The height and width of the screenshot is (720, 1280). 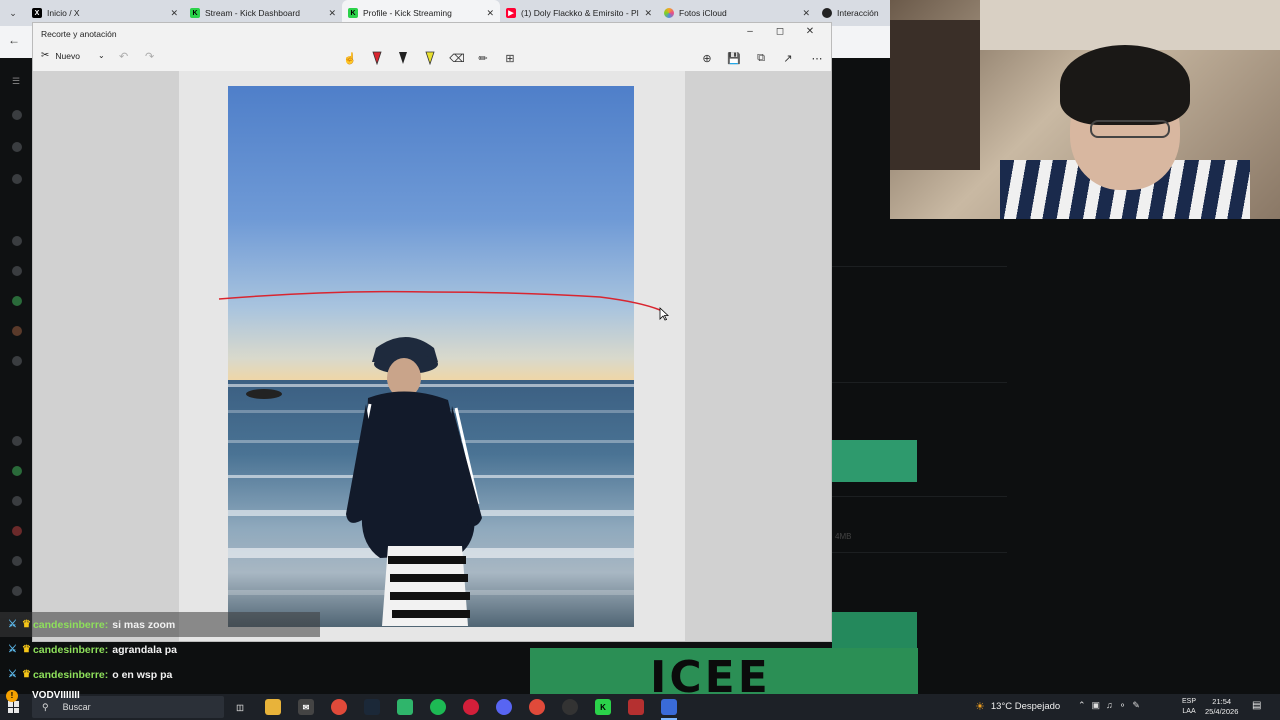 I want to click on upload-thumbnail, so click(x=874, y=461).